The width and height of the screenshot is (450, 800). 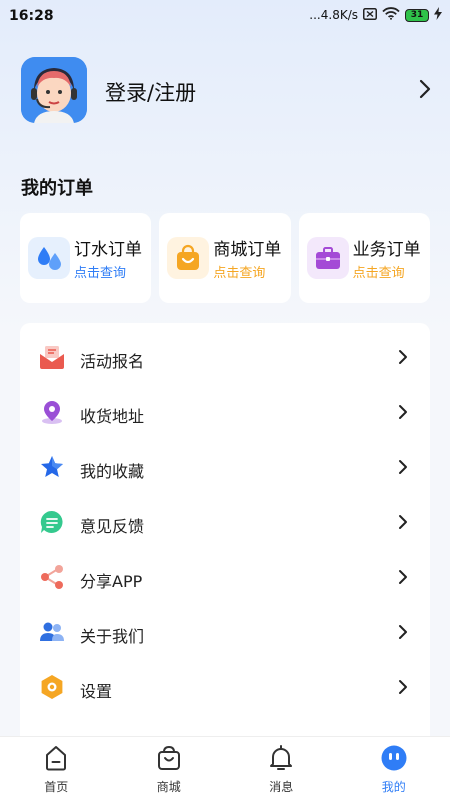 What do you see at coordinates (52, 687) in the screenshot?
I see `settings-hexagon-icon` at bounding box center [52, 687].